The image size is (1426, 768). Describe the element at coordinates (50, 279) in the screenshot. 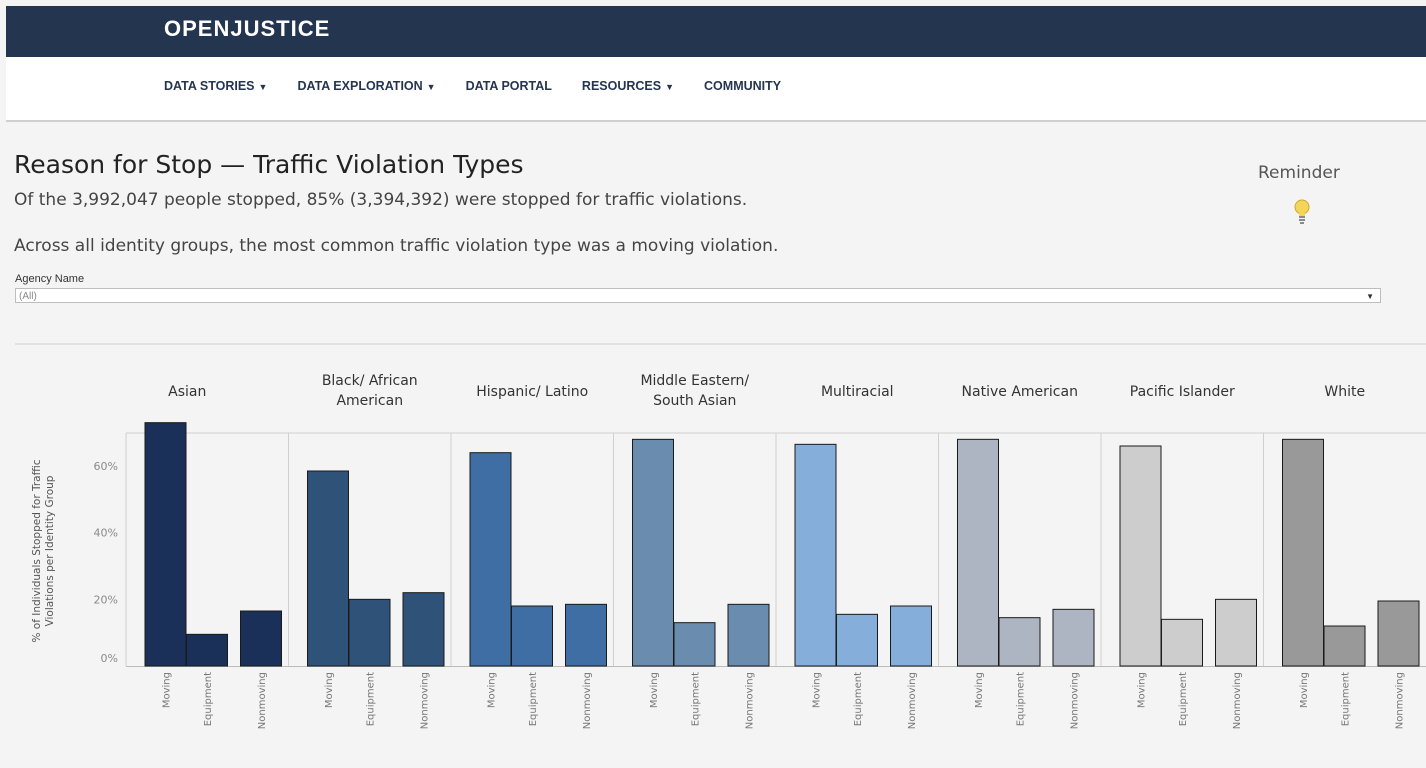

I see `agency-name-filter-label: Agency Name` at that location.